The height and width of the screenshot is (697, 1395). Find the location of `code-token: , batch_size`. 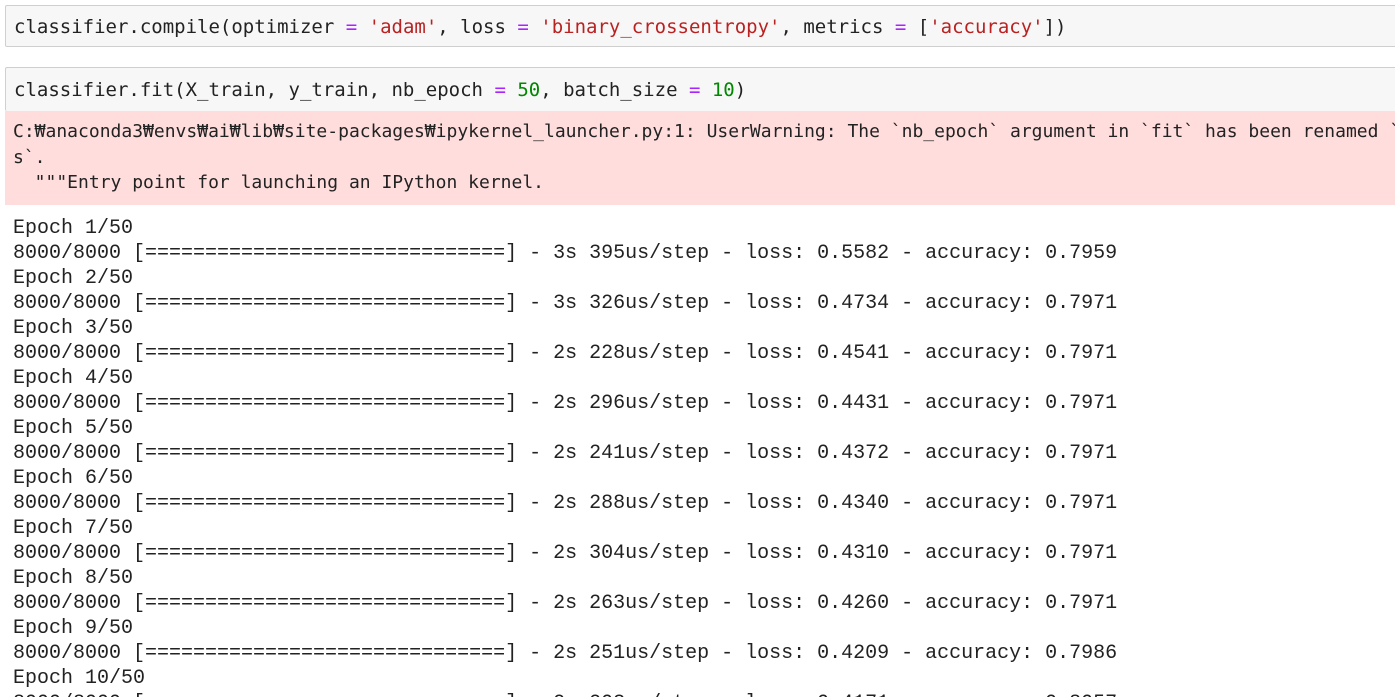

code-token: , batch_size is located at coordinates (614, 90).